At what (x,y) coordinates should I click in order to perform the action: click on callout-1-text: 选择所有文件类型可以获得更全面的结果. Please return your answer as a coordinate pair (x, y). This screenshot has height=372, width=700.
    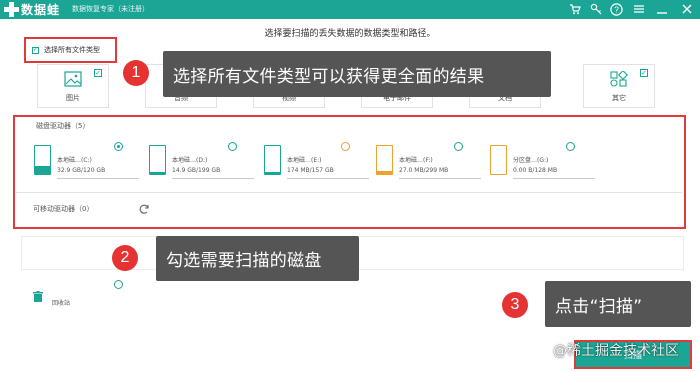
    Looking at the image, I should click on (329, 76).